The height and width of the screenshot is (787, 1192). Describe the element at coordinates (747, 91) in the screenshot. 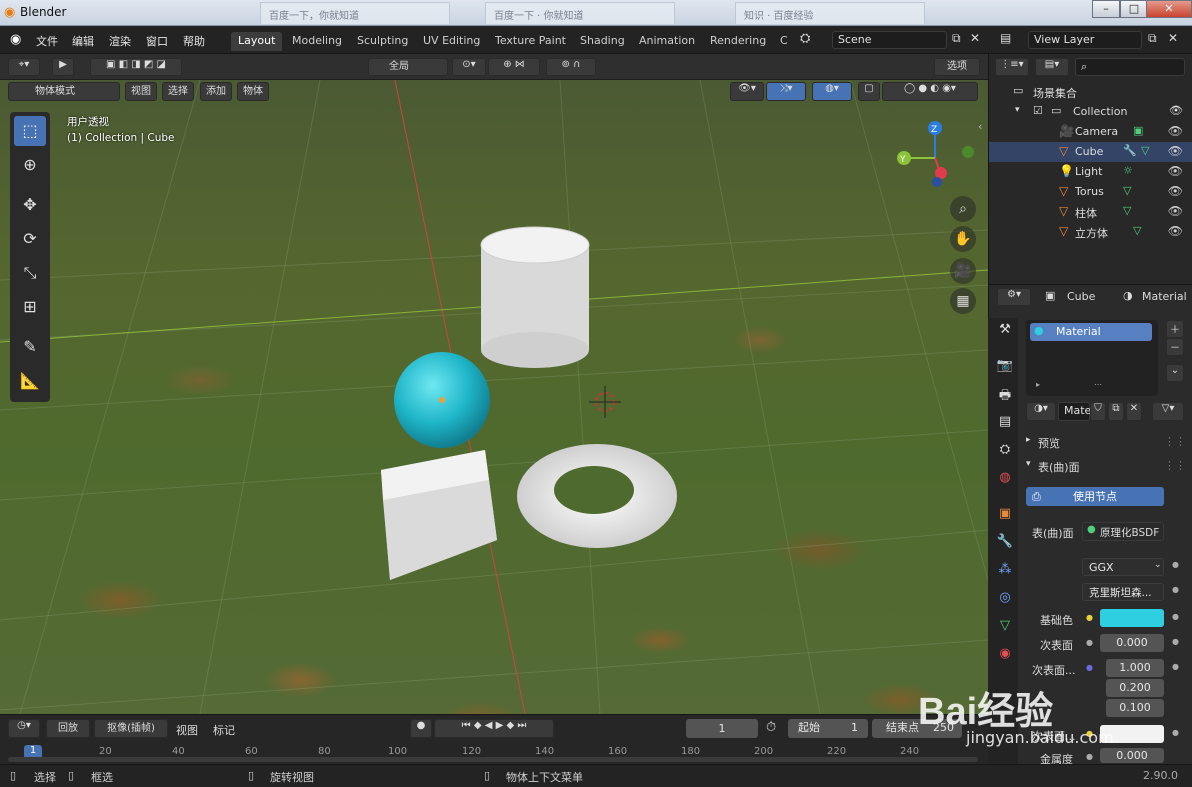

I see `visibility-icon: 👁▾` at that location.